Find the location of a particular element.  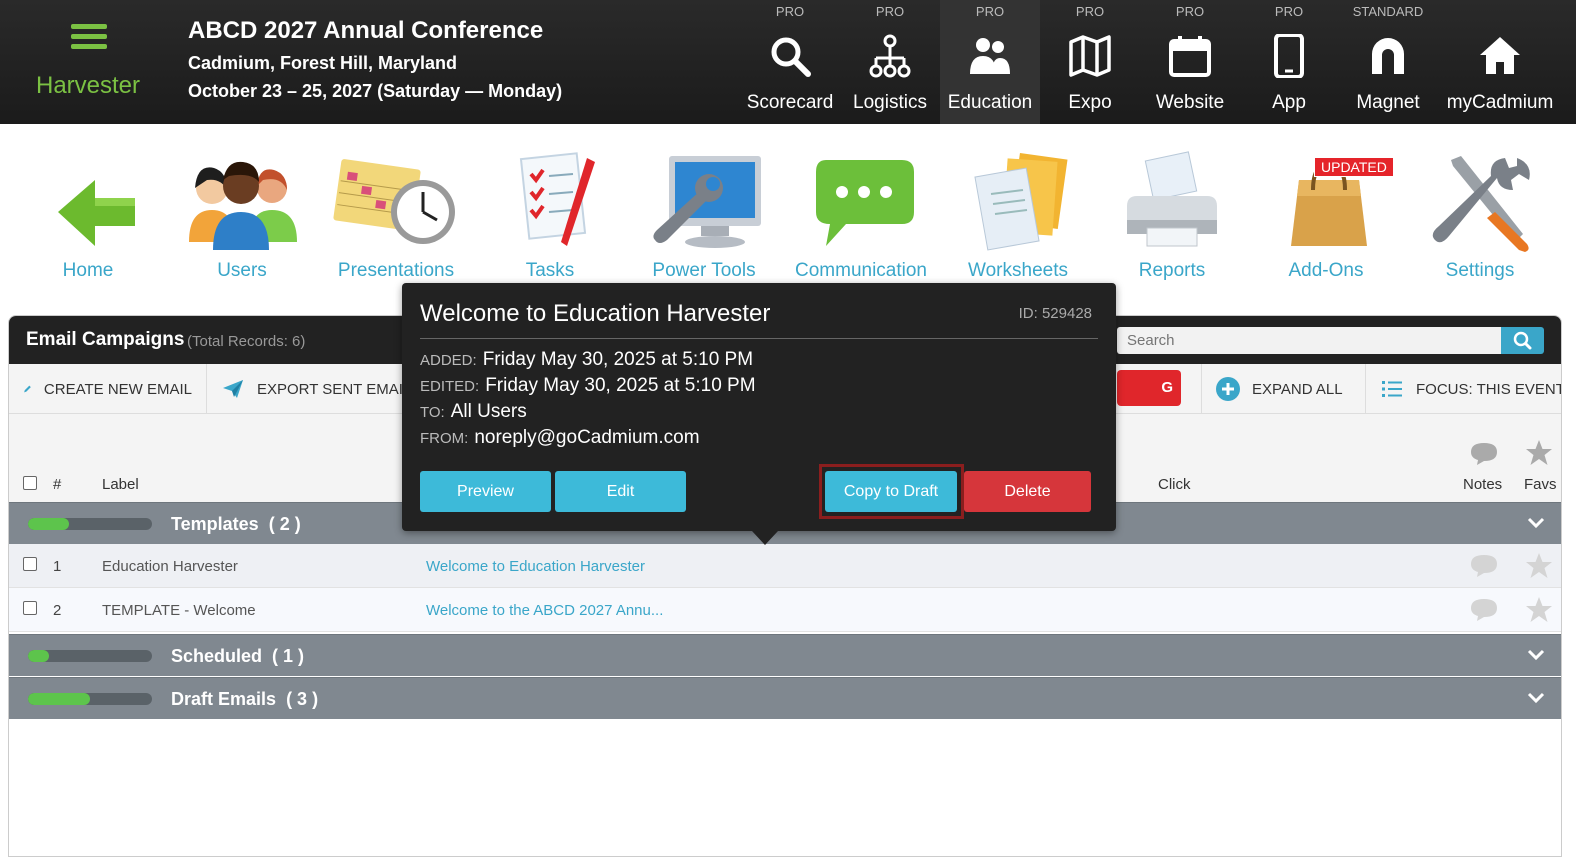

nav-label: Settings is located at coordinates (1480, 270).